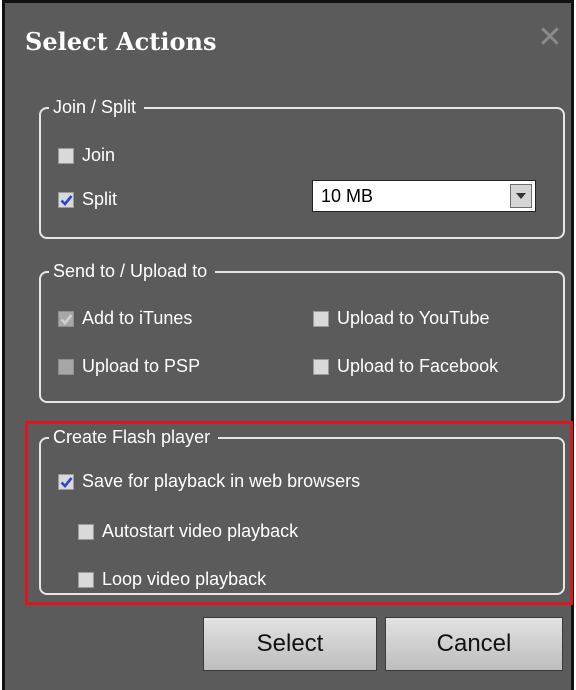  I want to click on checkbox-disabled-checked-icon, so click(66, 318).